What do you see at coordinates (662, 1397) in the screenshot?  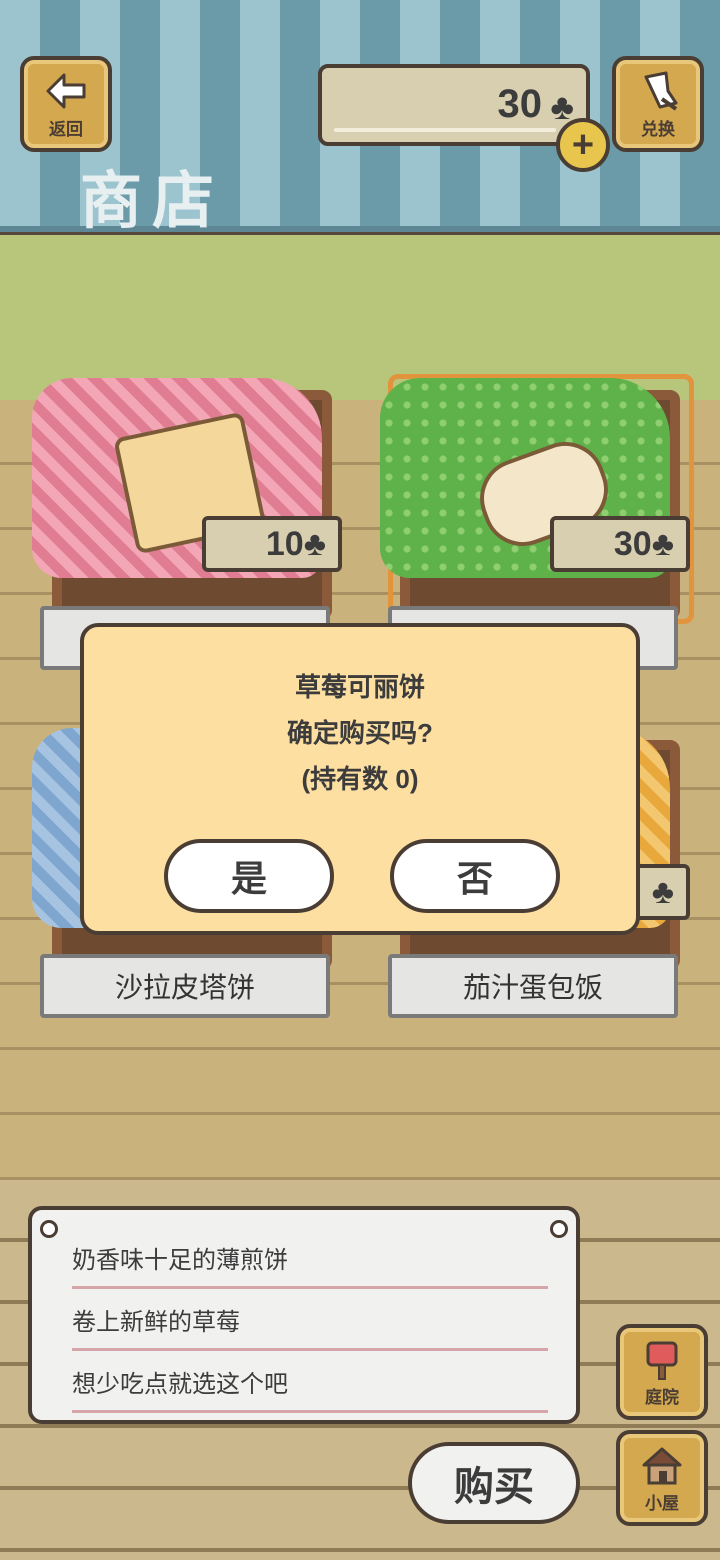 I see `yard-label: 庭院` at bounding box center [662, 1397].